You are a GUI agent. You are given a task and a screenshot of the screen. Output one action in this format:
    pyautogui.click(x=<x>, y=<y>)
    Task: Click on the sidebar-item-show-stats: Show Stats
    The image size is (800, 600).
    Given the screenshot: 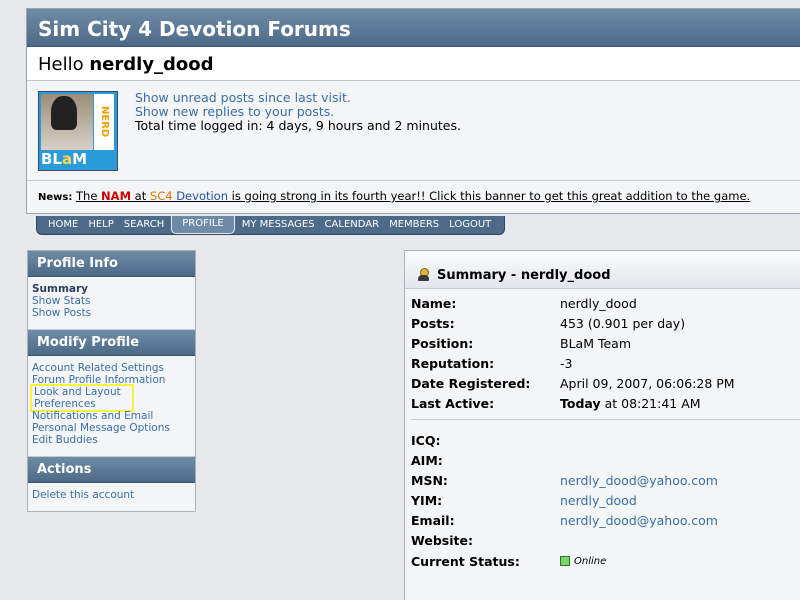 What is the action you would take?
    pyautogui.click(x=113, y=301)
    